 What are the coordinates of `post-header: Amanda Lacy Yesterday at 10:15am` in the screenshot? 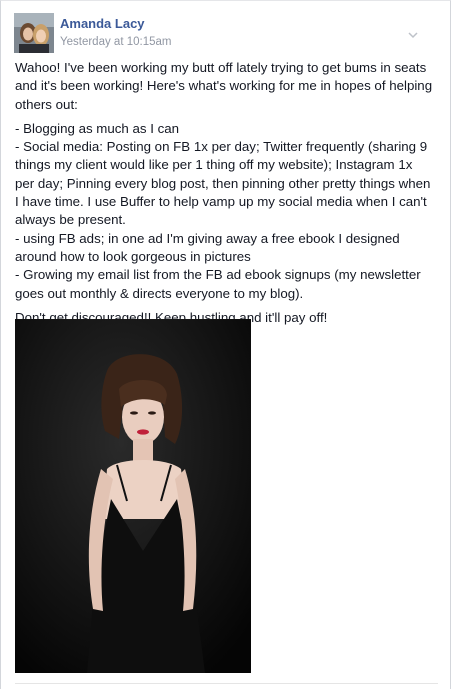 It's located at (224, 33).